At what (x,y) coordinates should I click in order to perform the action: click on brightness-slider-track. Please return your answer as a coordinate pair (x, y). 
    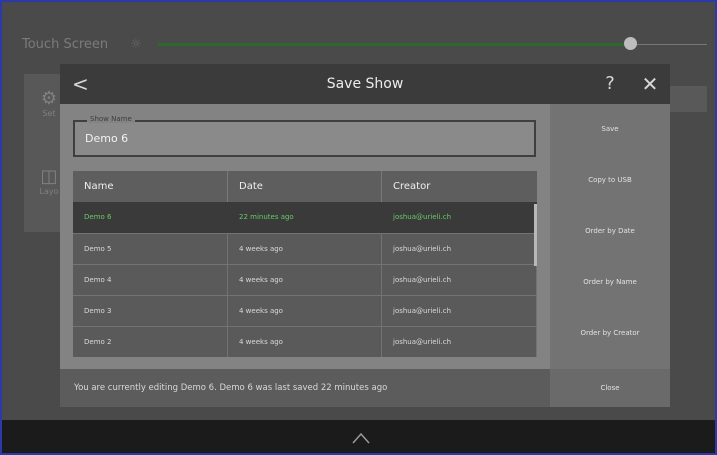
    Looking at the image, I should click on (393, 44).